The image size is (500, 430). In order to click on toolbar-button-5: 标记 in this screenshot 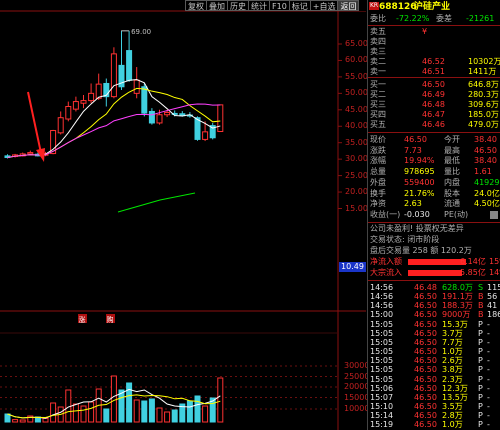, I will do `click(299, 5)`.